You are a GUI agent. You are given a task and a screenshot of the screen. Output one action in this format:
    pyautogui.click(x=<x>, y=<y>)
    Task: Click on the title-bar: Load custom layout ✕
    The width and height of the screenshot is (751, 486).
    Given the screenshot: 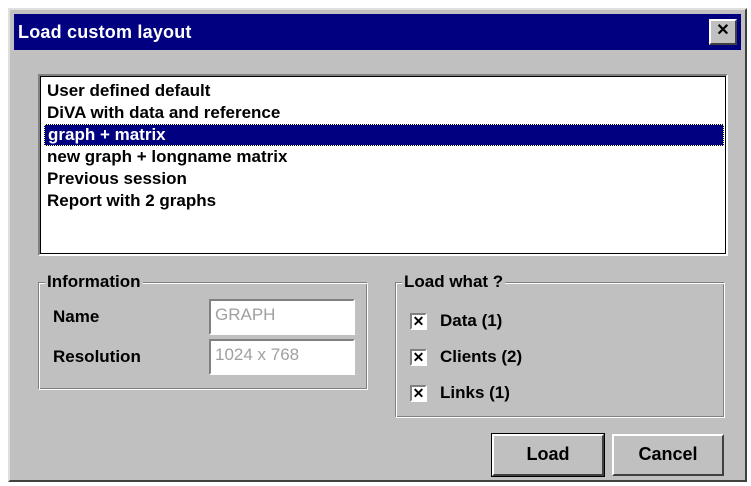 What is the action you would take?
    pyautogui.click(x=377, y=32)
    